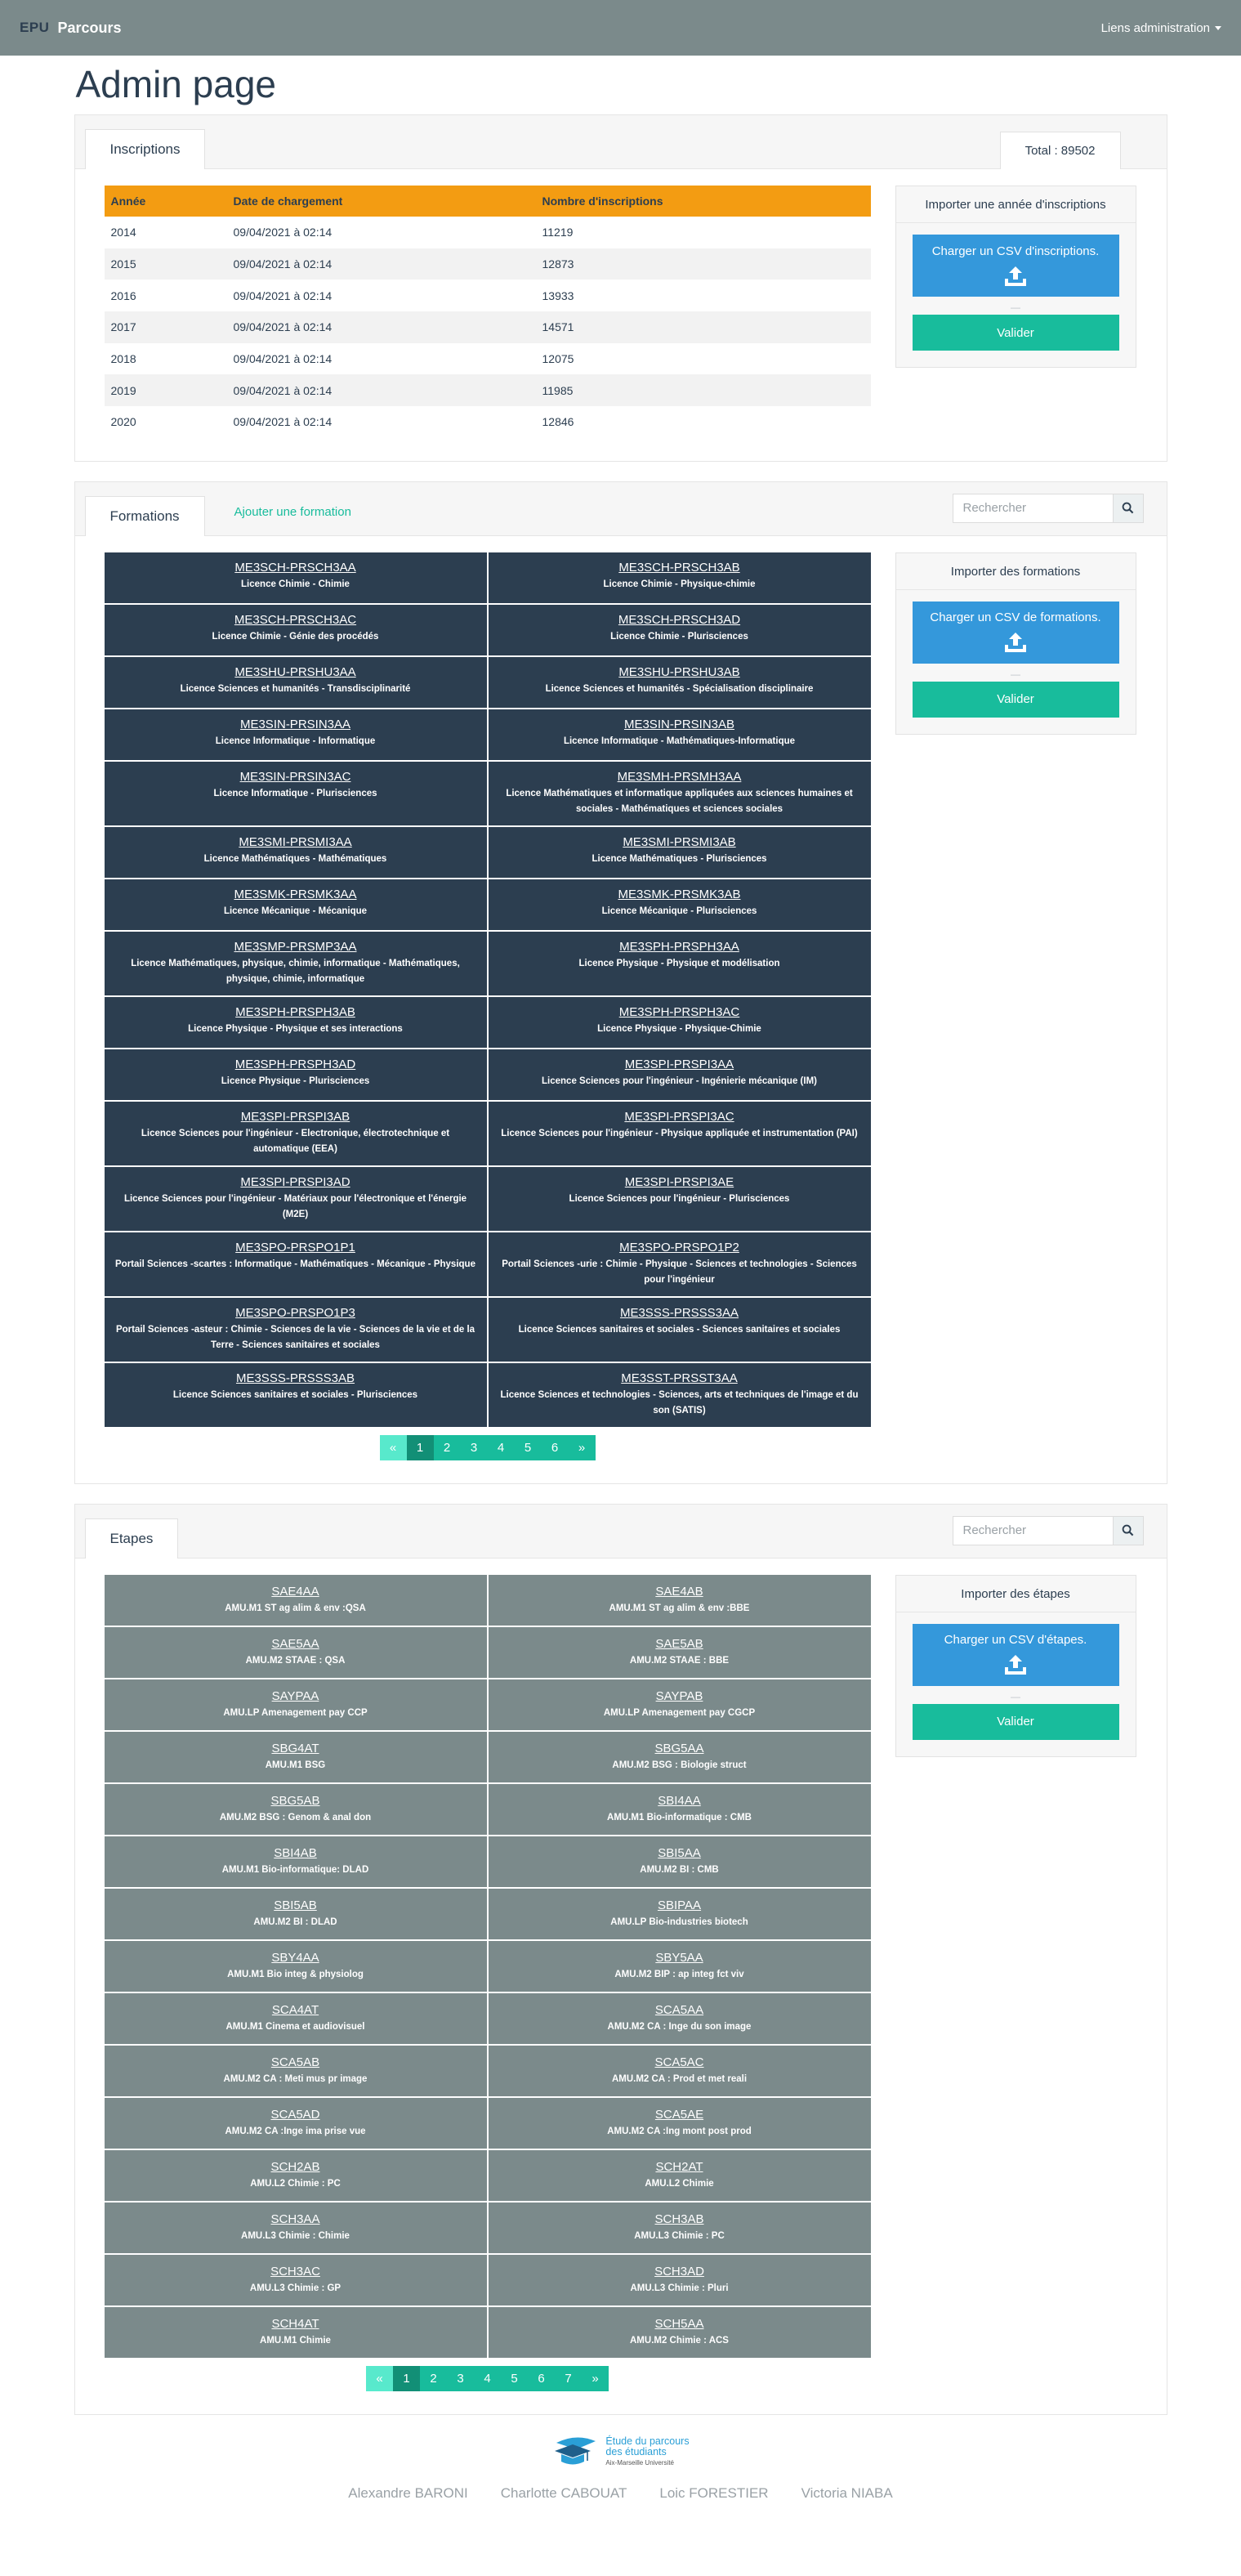 The width and height of the screenshot is (1241, 2576). I want to click on formation-item-code: ME3SIN-PRSIN3AA, so click(295, 724).